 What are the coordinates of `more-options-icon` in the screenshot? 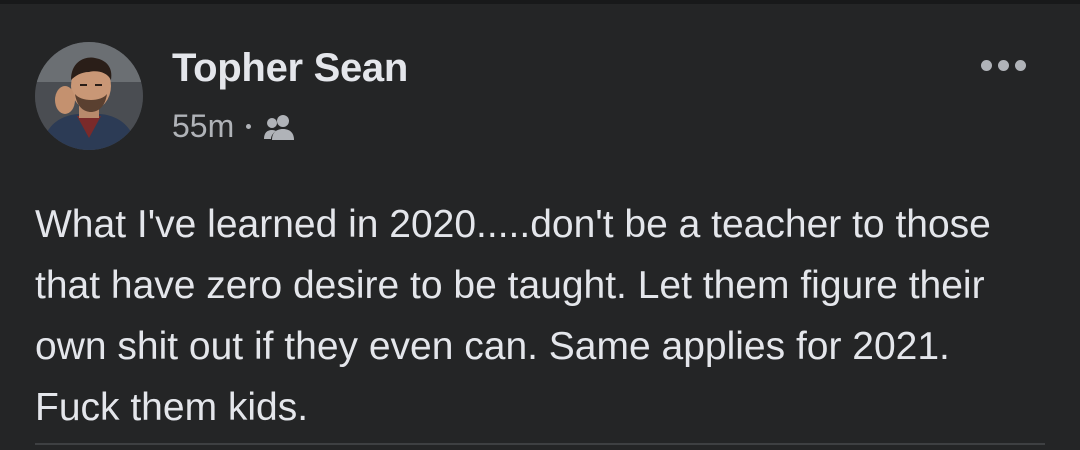 It's located at (1003, 65).